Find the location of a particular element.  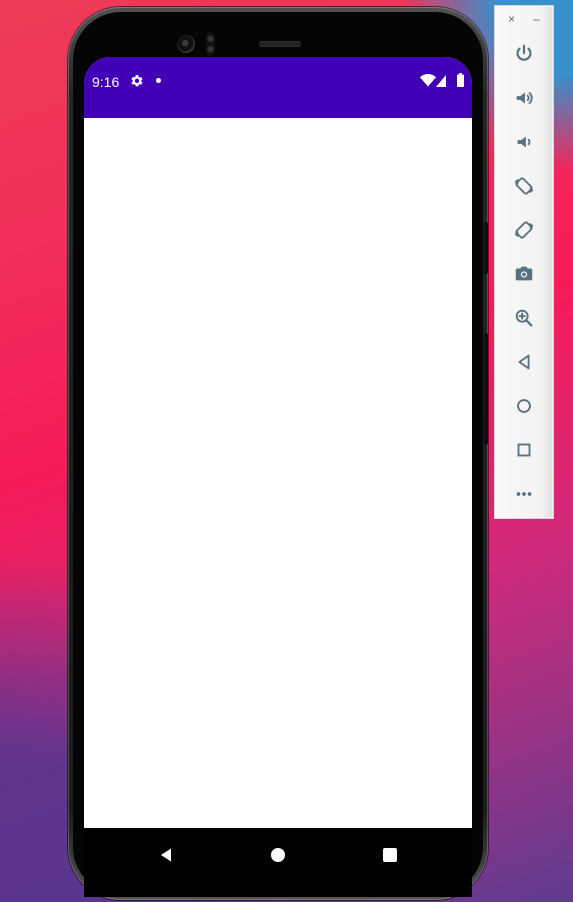

toolbar-power-button is located at coordinates (524, 54).